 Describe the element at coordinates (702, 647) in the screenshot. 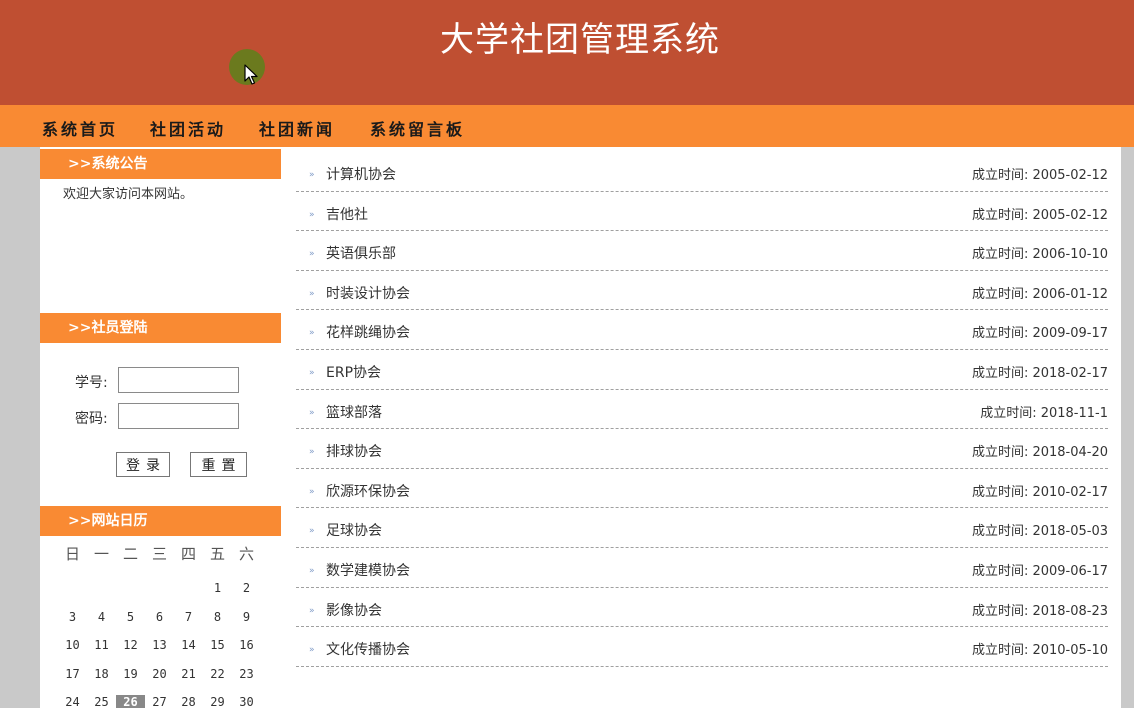

I see `club-row: » 文化传播协会 成立时间: 2010-05-10` at that location.